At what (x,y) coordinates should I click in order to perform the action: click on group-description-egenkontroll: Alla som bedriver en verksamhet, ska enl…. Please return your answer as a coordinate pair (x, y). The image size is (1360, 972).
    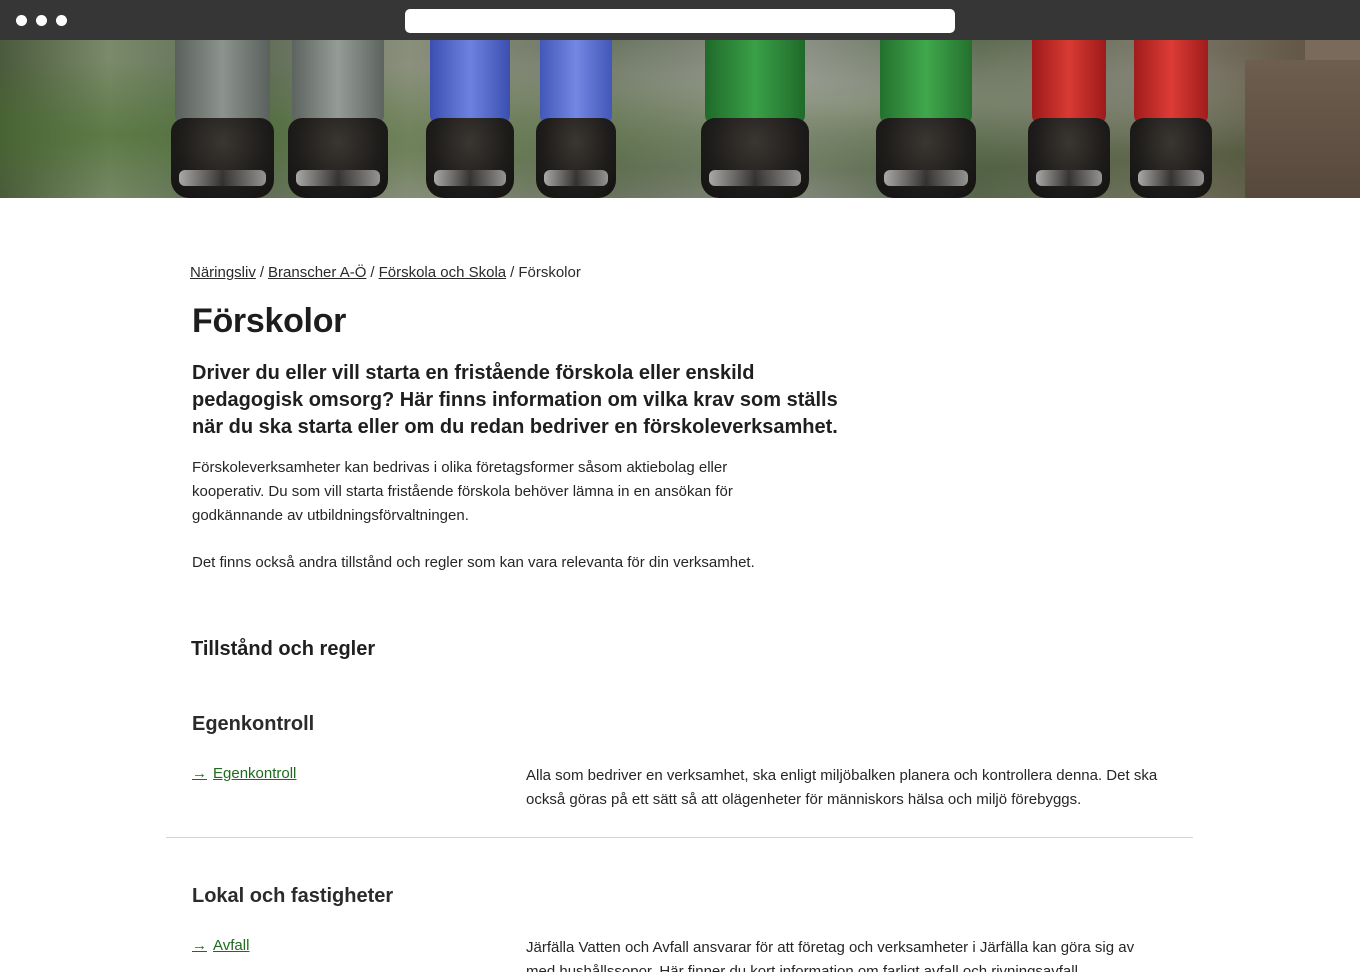
    Looking at the image, I should click on (842, 787).